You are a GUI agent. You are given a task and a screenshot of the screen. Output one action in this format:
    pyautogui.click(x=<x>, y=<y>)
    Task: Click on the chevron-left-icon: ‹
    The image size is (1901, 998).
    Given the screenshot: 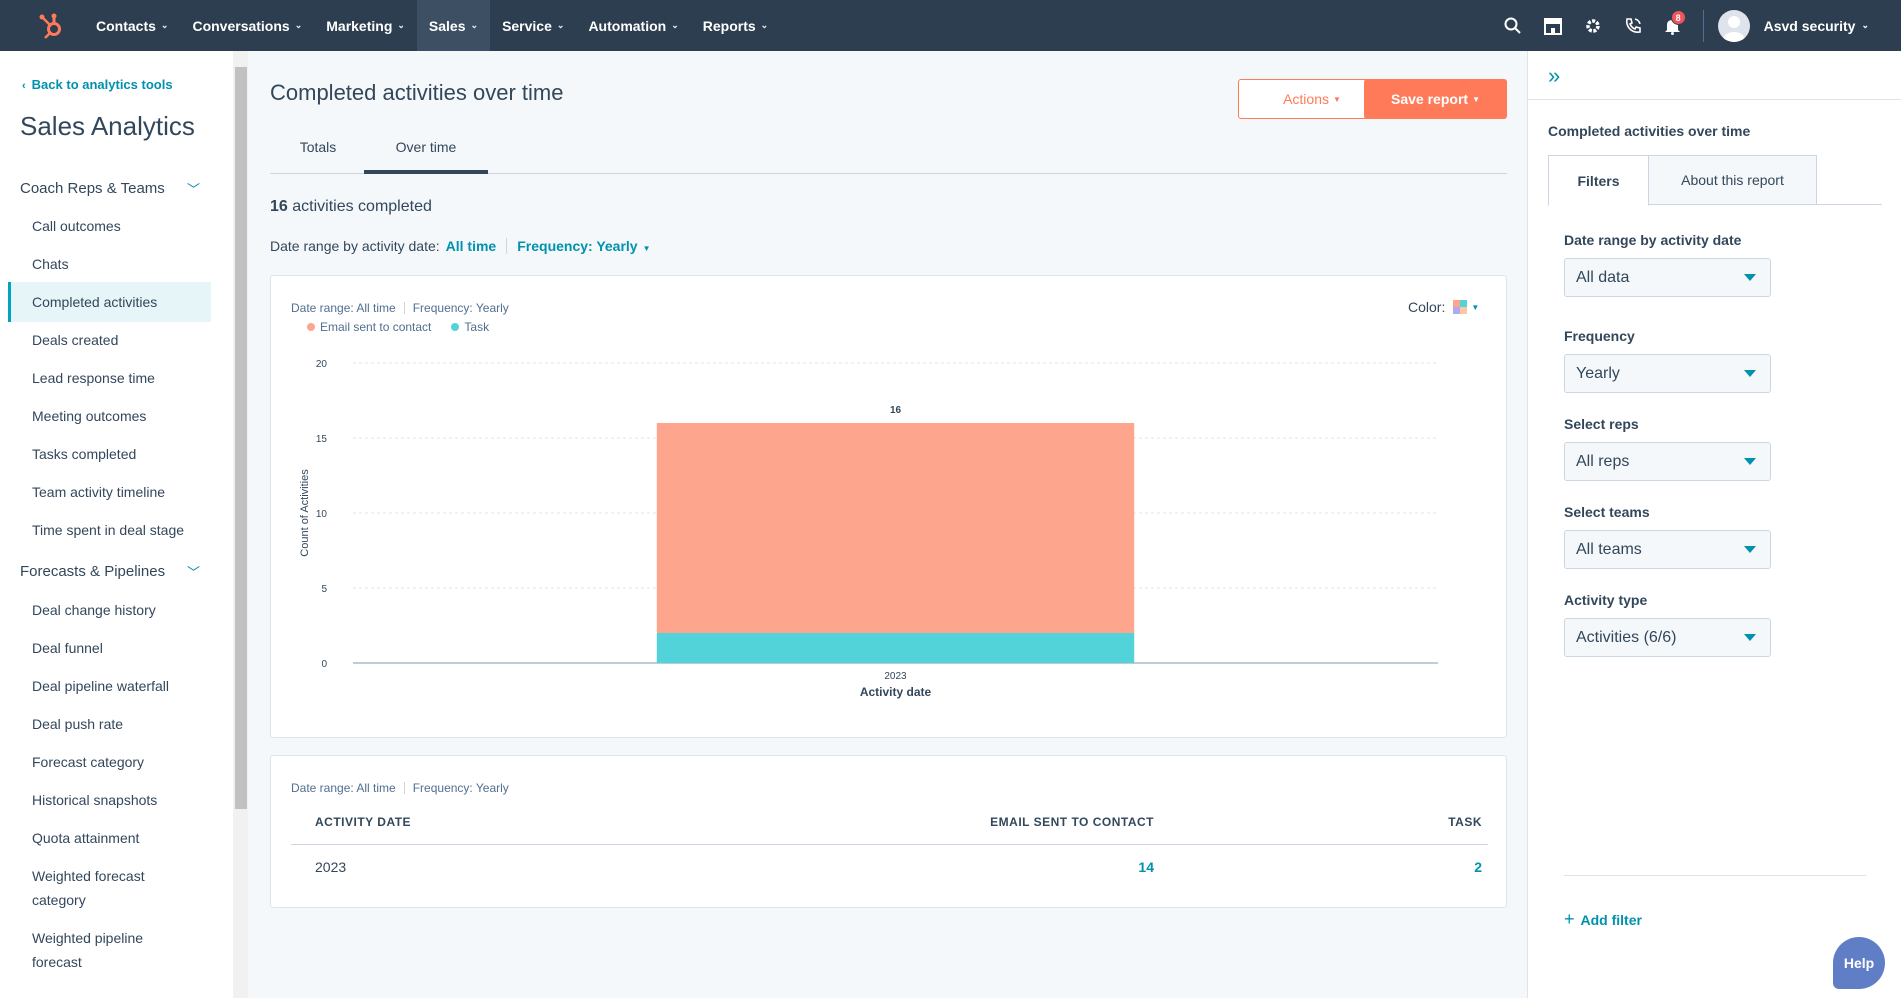 What is the action you would take?
    pyautogui.click(x=24, y=86)
    